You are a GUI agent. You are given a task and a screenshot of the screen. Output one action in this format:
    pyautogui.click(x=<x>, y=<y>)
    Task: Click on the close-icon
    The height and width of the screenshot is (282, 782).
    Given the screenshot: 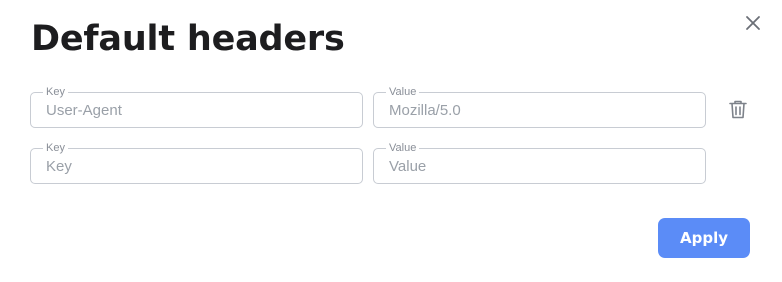 What is the action you would take?
    pyautogui.click(x=753, y=23)
    